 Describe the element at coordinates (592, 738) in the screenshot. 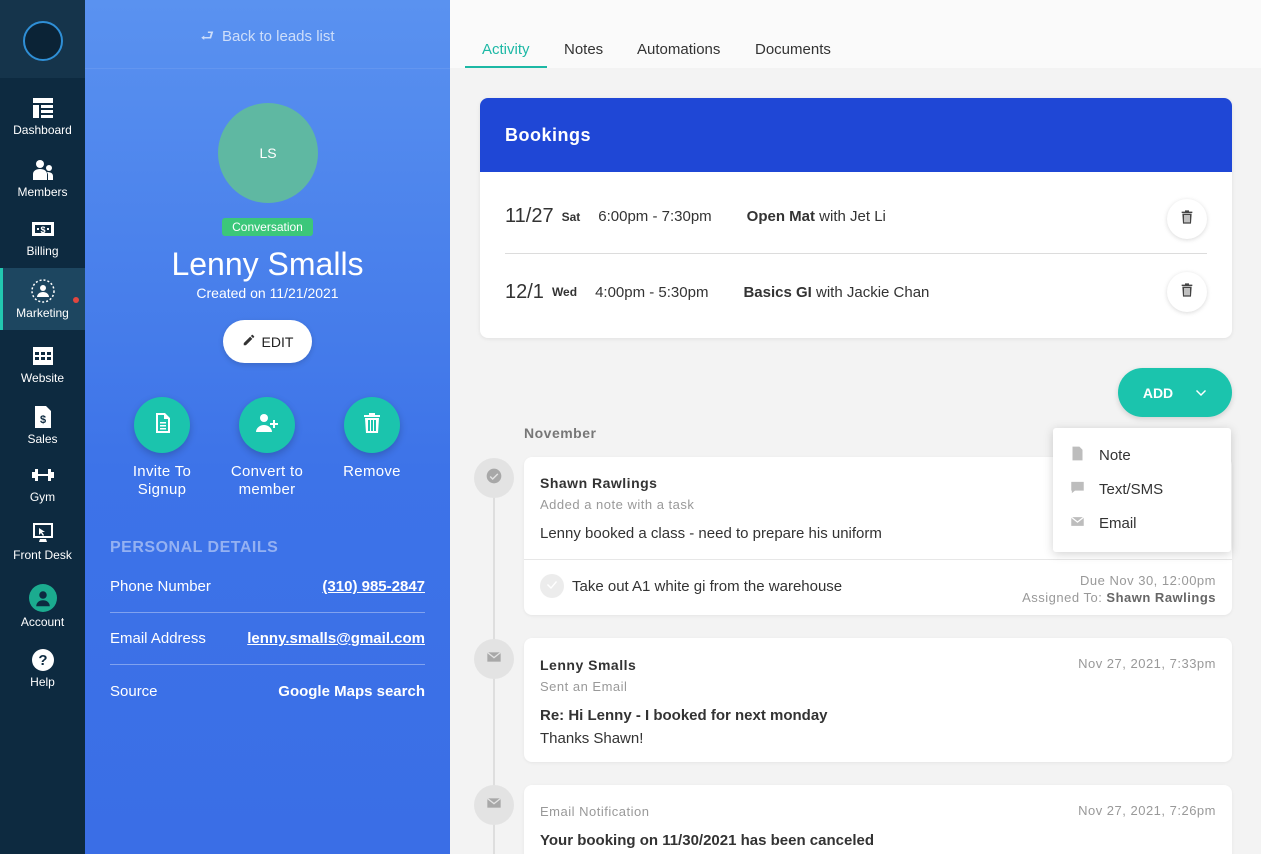

I see `email-body: Thanks Shawn!` at that location.